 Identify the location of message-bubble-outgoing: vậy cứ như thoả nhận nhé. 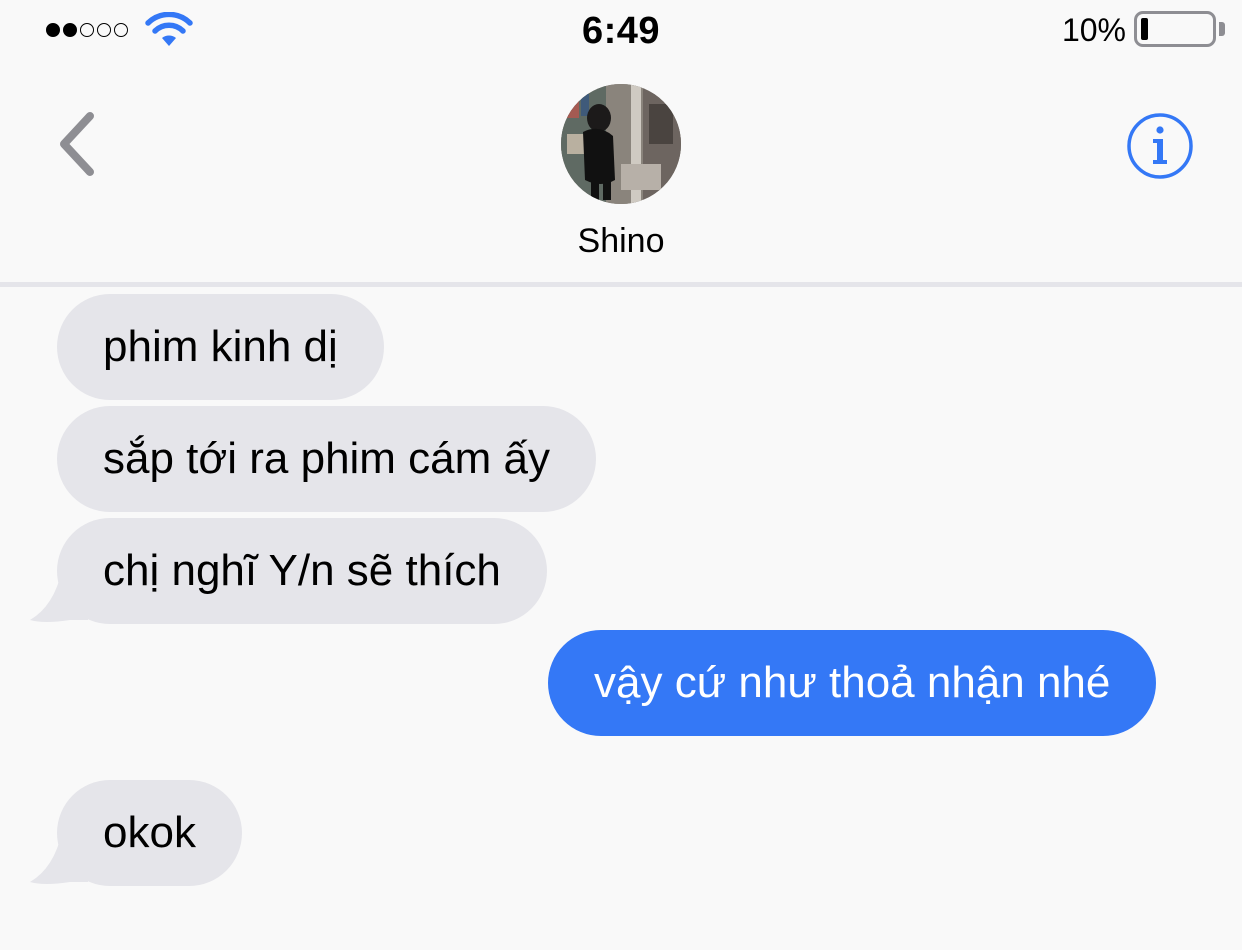
(852, 683).